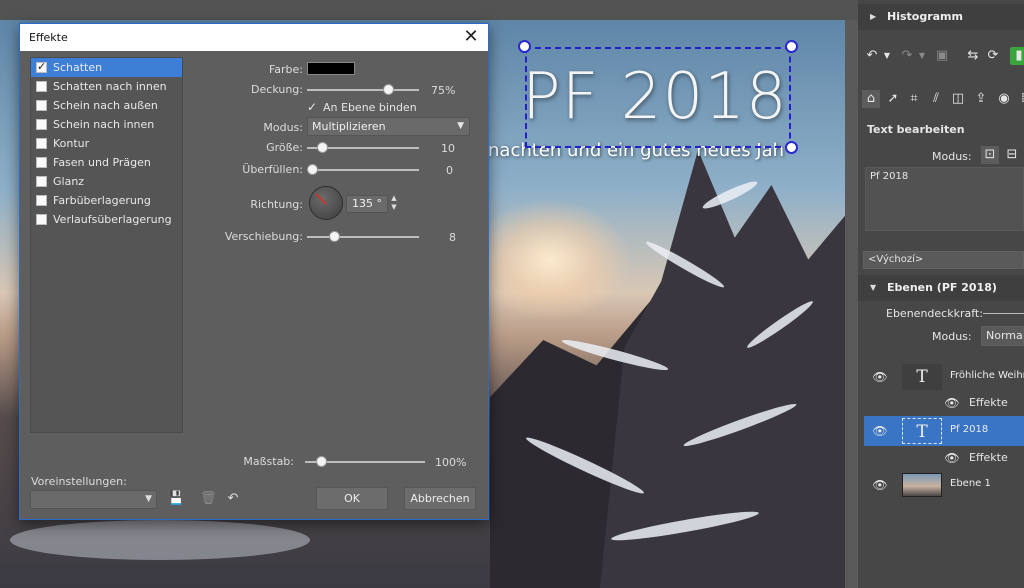 This screenshot has height=588, width=1024. Describe the element at coordinates (263, 236) in the screenshot. I see `offset-label: Verschiebung:` at that location.